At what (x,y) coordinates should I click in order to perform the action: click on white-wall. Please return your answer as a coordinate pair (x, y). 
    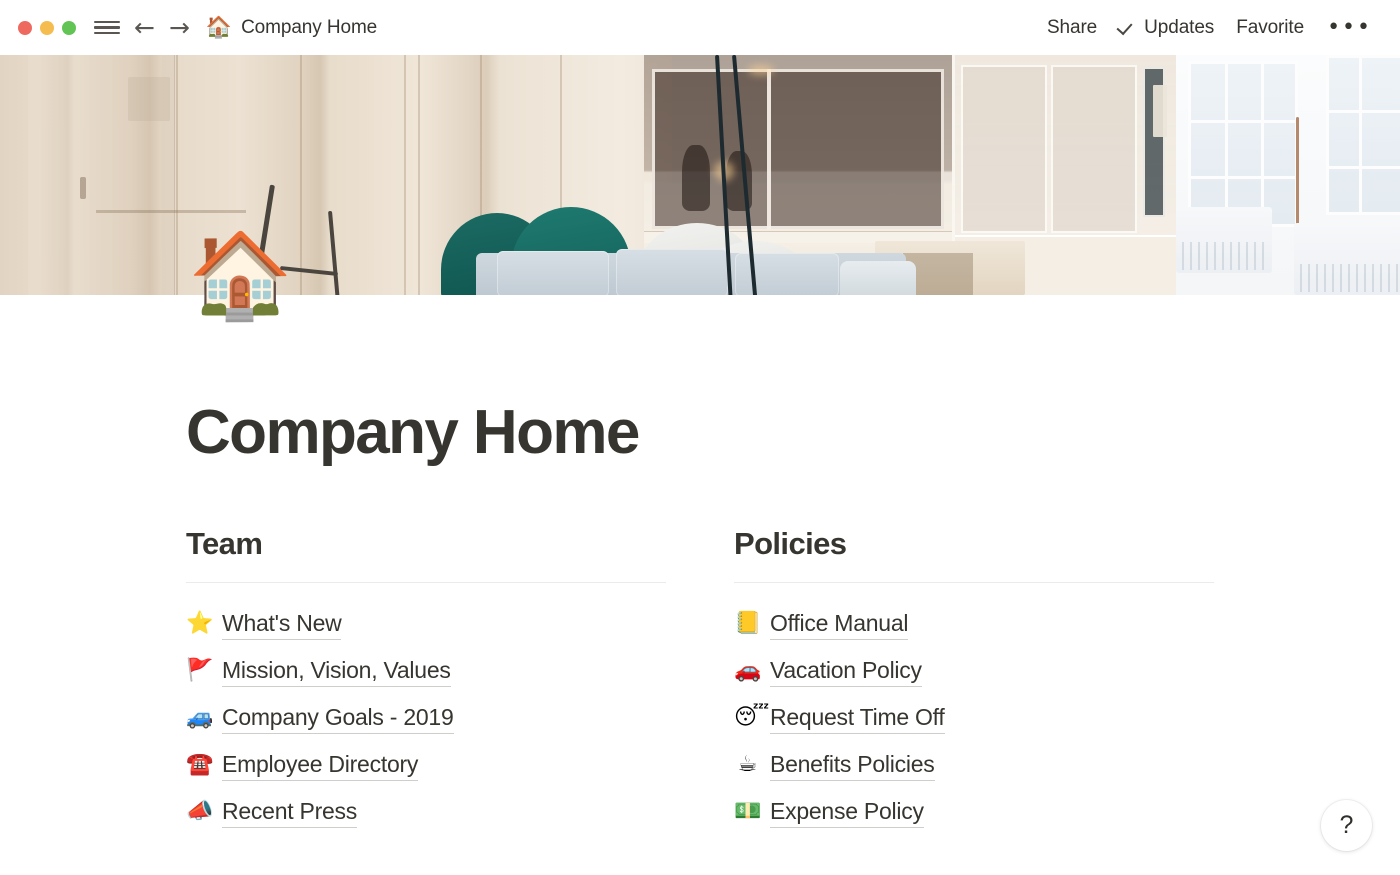
    Looking at the image, I should click on (1288, 175).